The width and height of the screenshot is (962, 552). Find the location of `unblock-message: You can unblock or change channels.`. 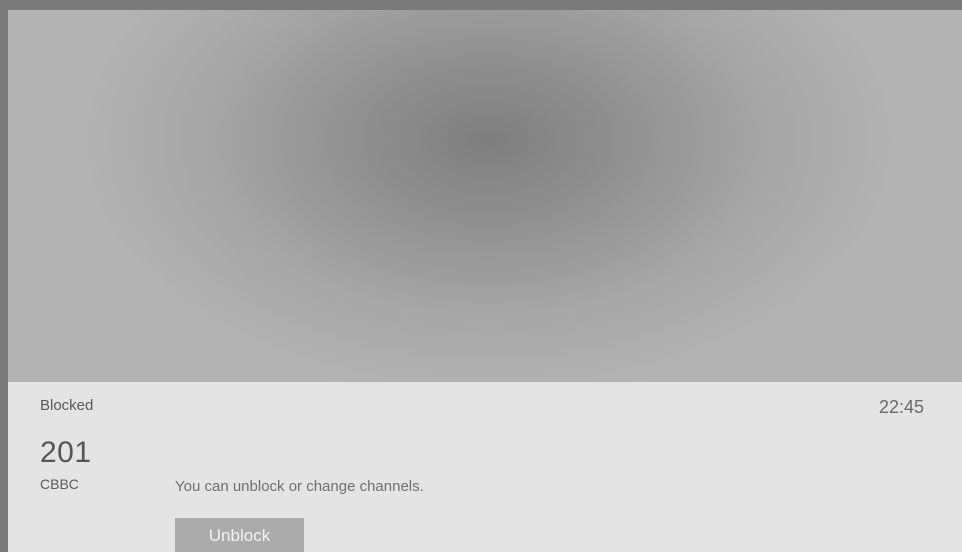

unblock-message: You can unblock or change channels. is located at coordinates (299, 486).